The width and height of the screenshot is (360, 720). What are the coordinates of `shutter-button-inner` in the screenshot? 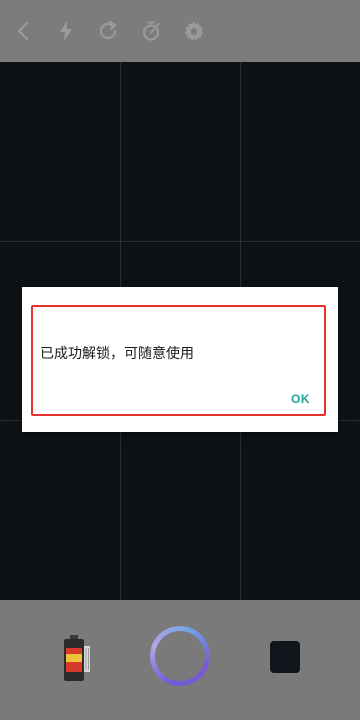 It's located at (180, 656).